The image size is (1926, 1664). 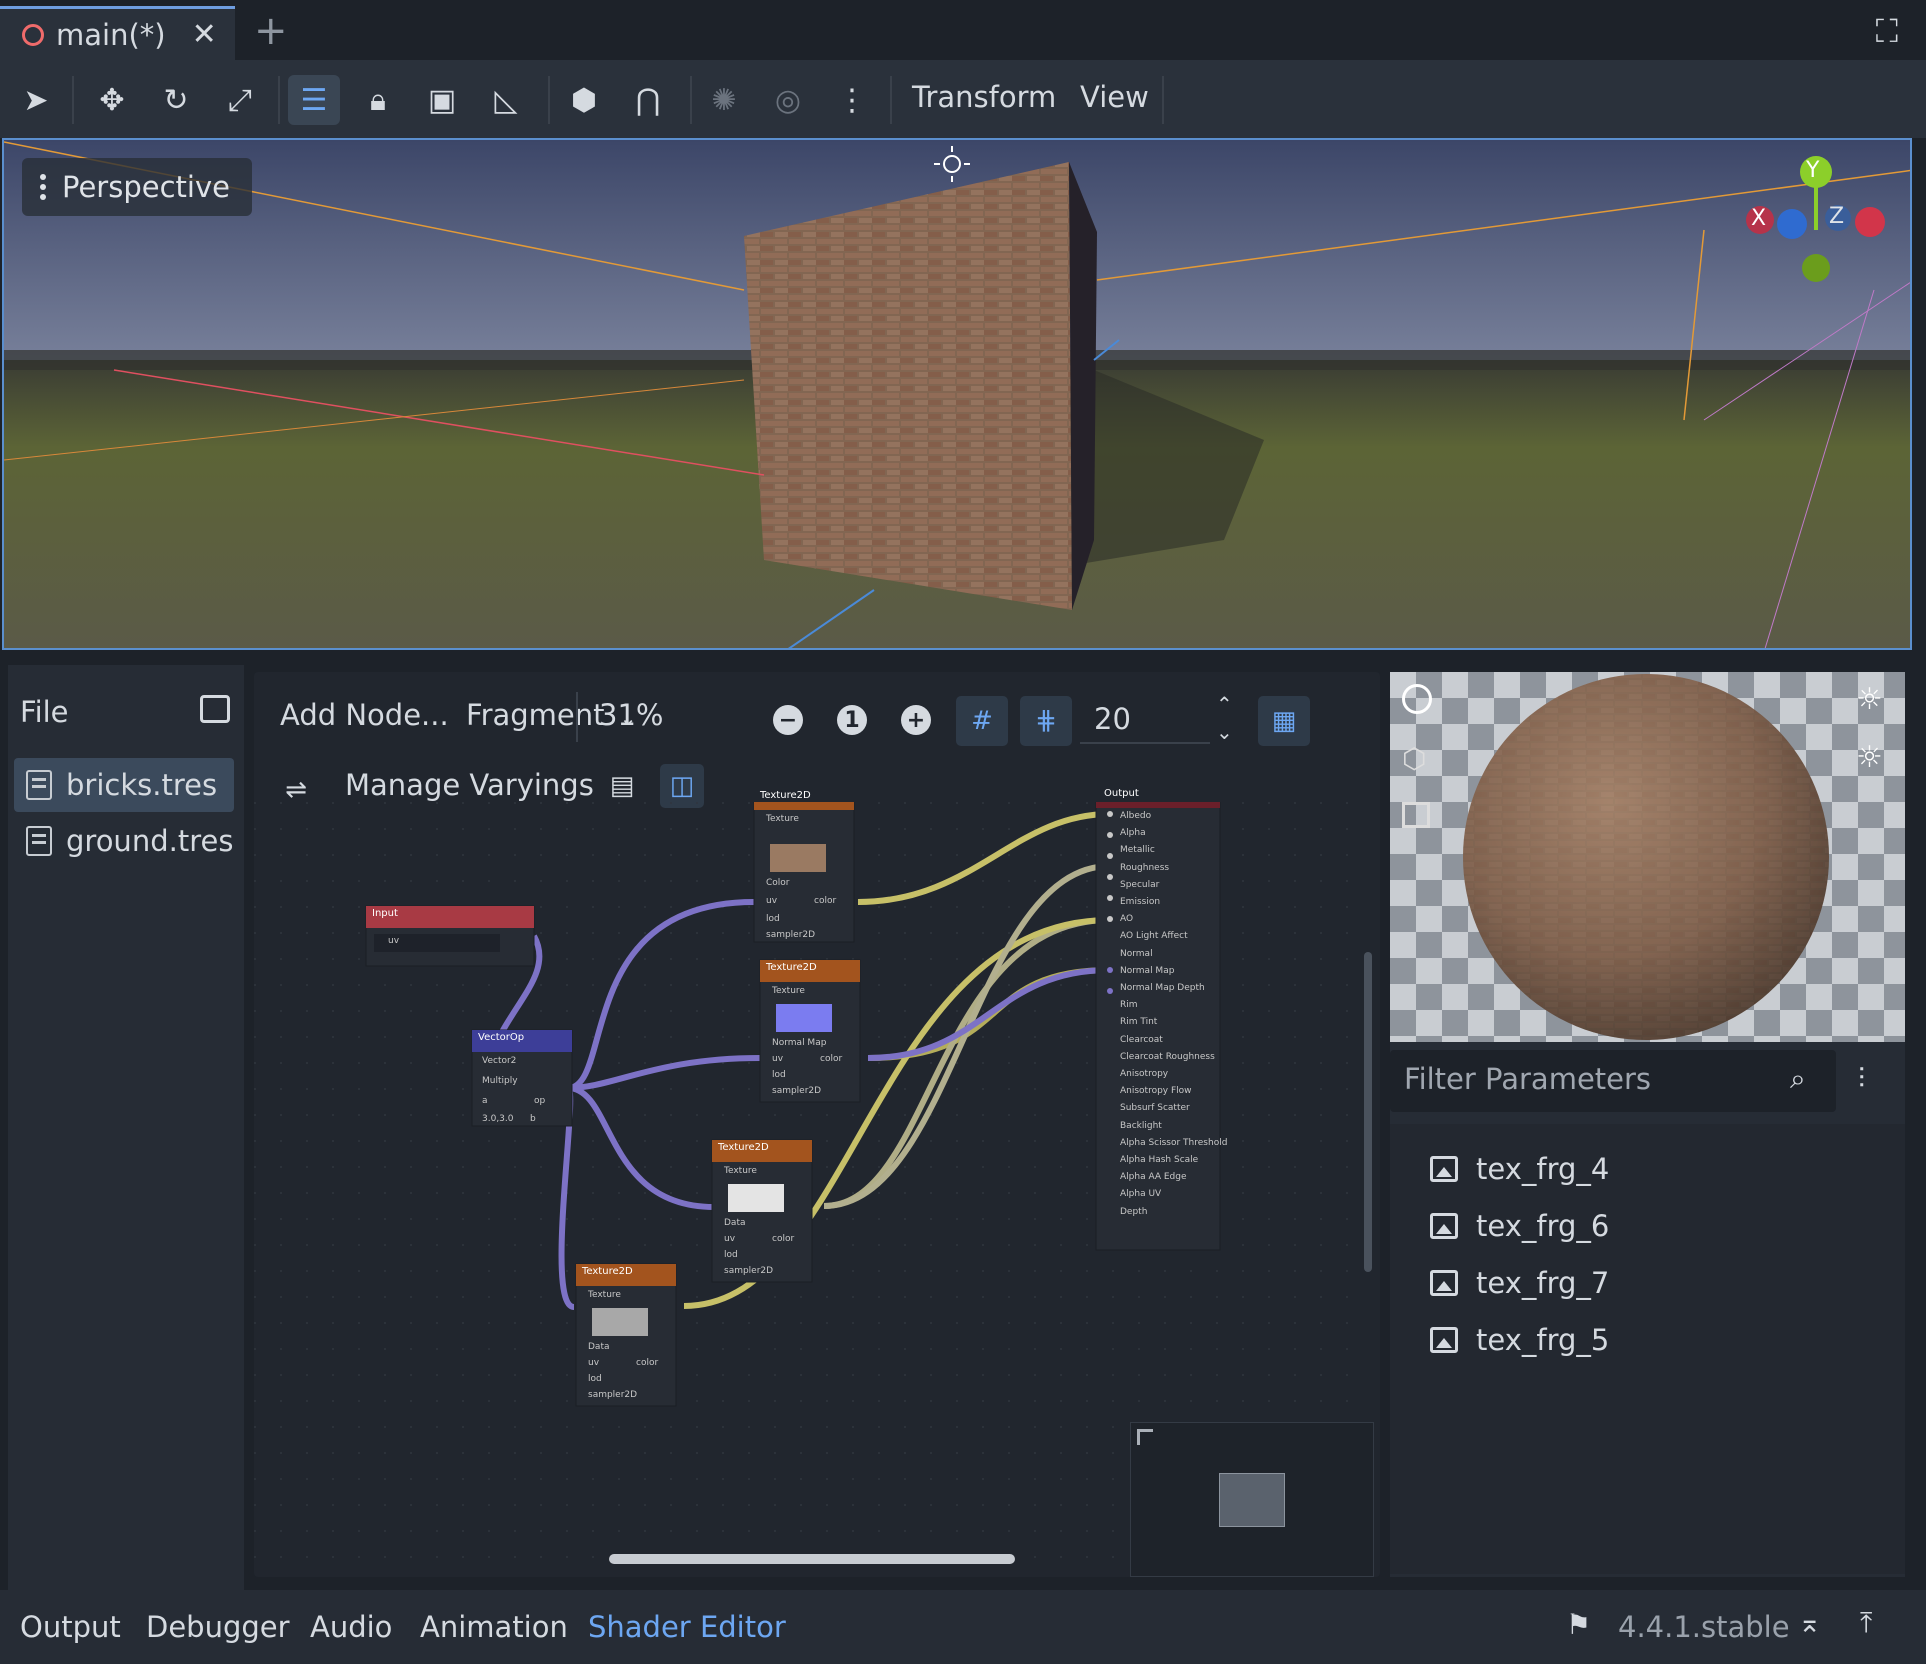 What do you see at coordinates (1812, 170) in the screenshot?
I see `gizmo-y-label: Y` at bounding box center [1812, 170].